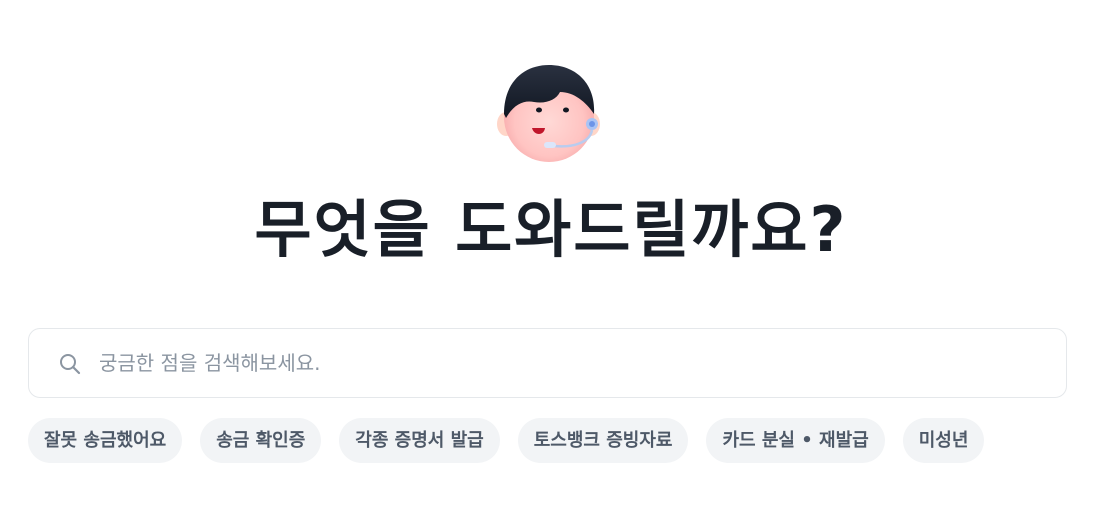 The width and height of the screenshot is (1102, 507). Describe the element at coordinates (795, 440) in the screenshot. I see `topic-chip-card-lost-reissue: 카드 분실 • 재발급` at that location.